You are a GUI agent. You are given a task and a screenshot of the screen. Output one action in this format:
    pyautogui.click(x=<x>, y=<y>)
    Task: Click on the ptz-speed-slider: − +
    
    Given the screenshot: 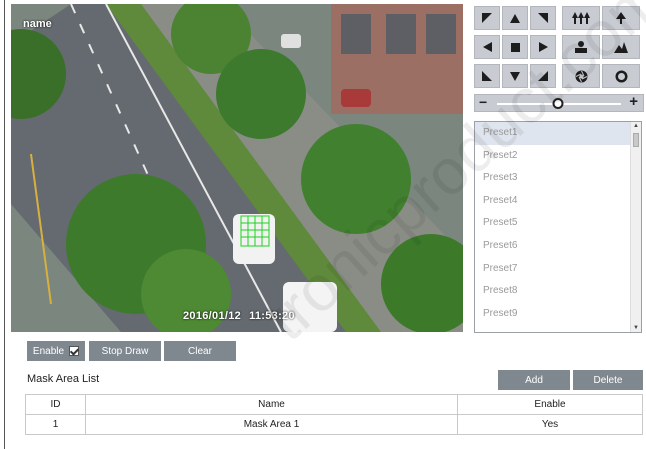 What is the action you would take?
    pyautogui.click(x=559, y=102)
    